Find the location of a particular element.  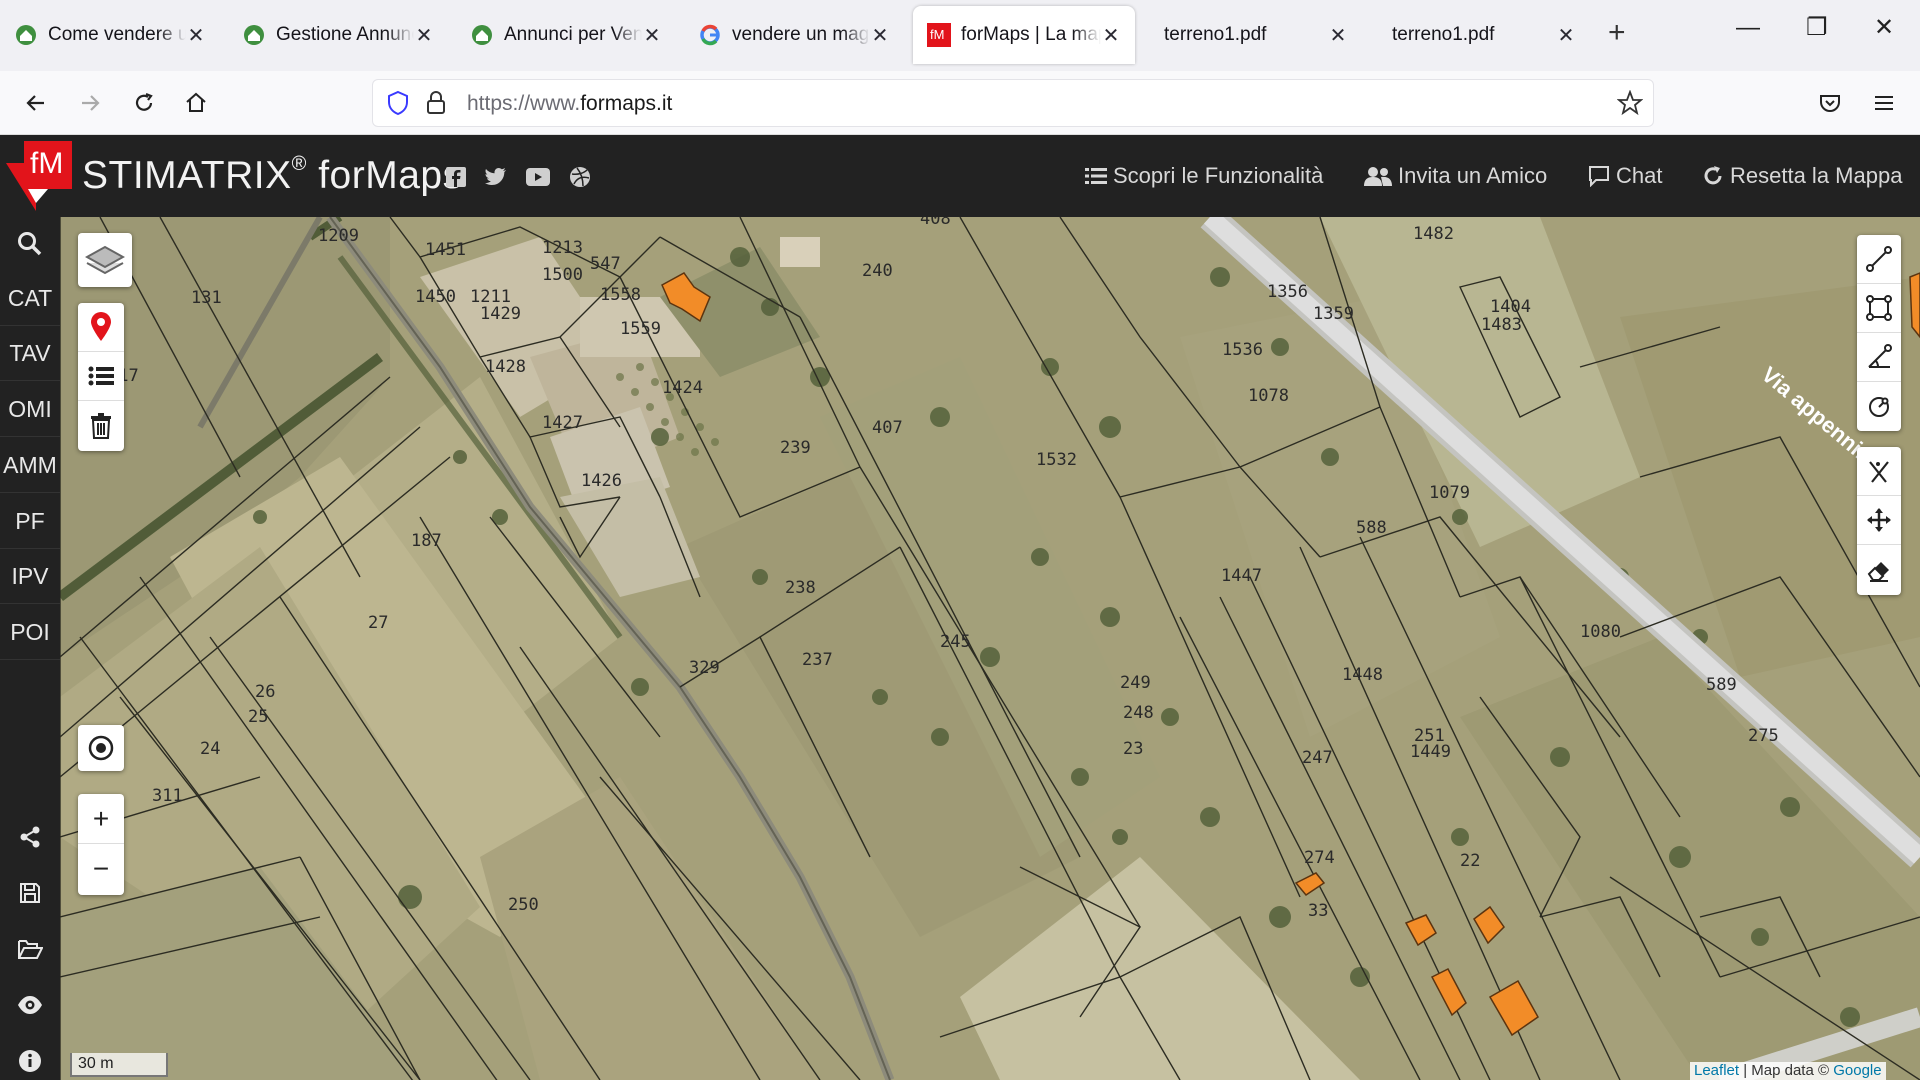

sidebar-item-amm: AMM is located at coordinates (30, 466).